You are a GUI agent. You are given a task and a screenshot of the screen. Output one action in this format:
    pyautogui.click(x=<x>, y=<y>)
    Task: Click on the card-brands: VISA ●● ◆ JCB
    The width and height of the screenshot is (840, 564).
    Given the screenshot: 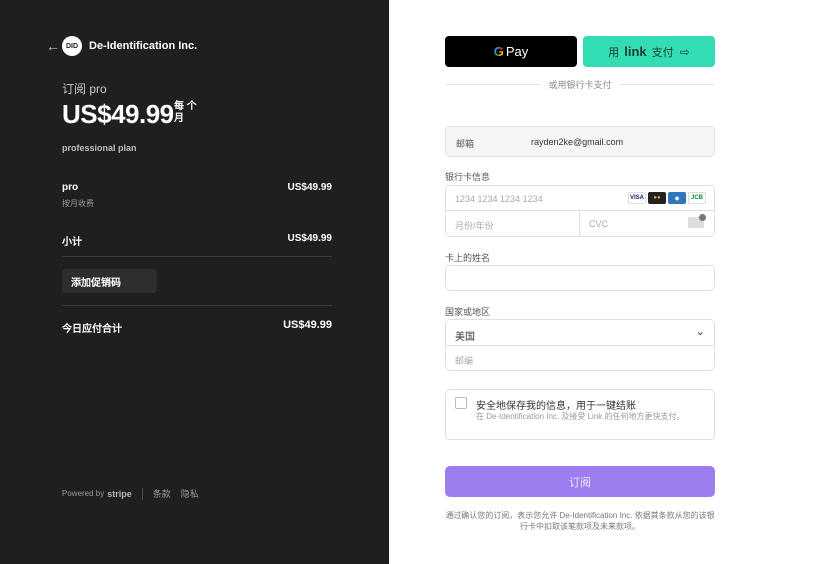 What is the action you would take?
    pyautogui.click(x=667, y=198)
    